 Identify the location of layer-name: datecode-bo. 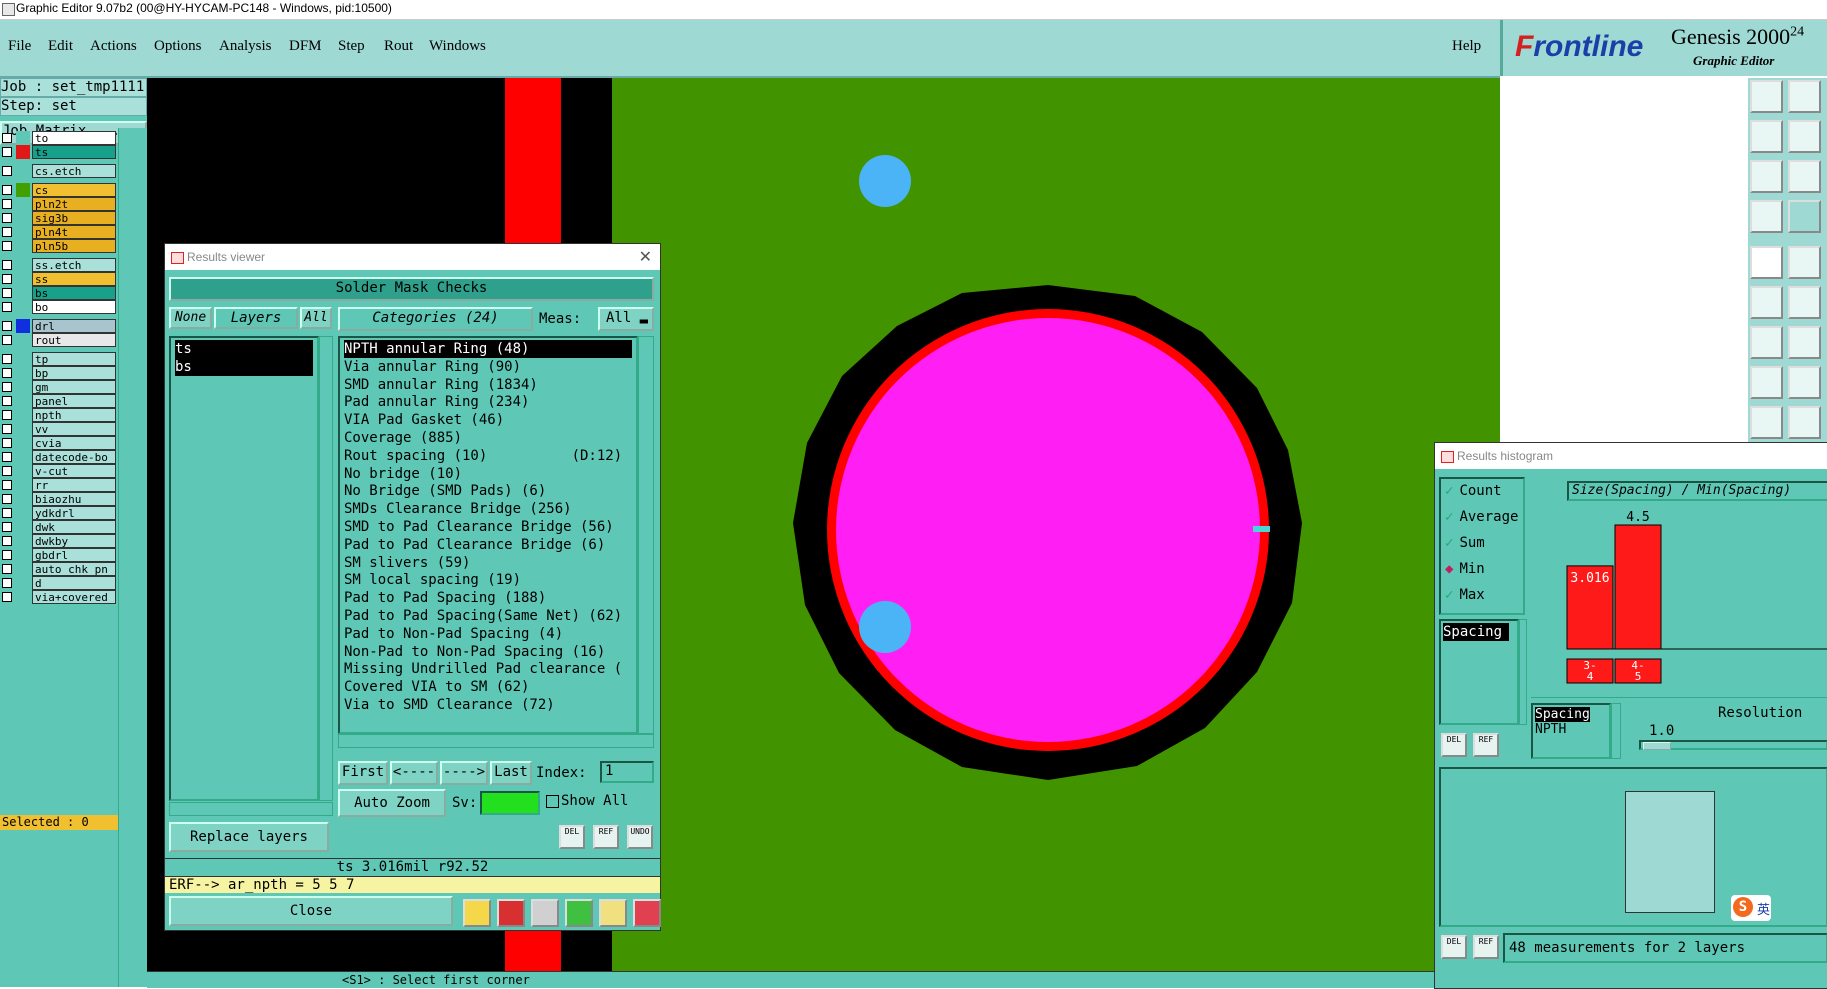
(74, 457).